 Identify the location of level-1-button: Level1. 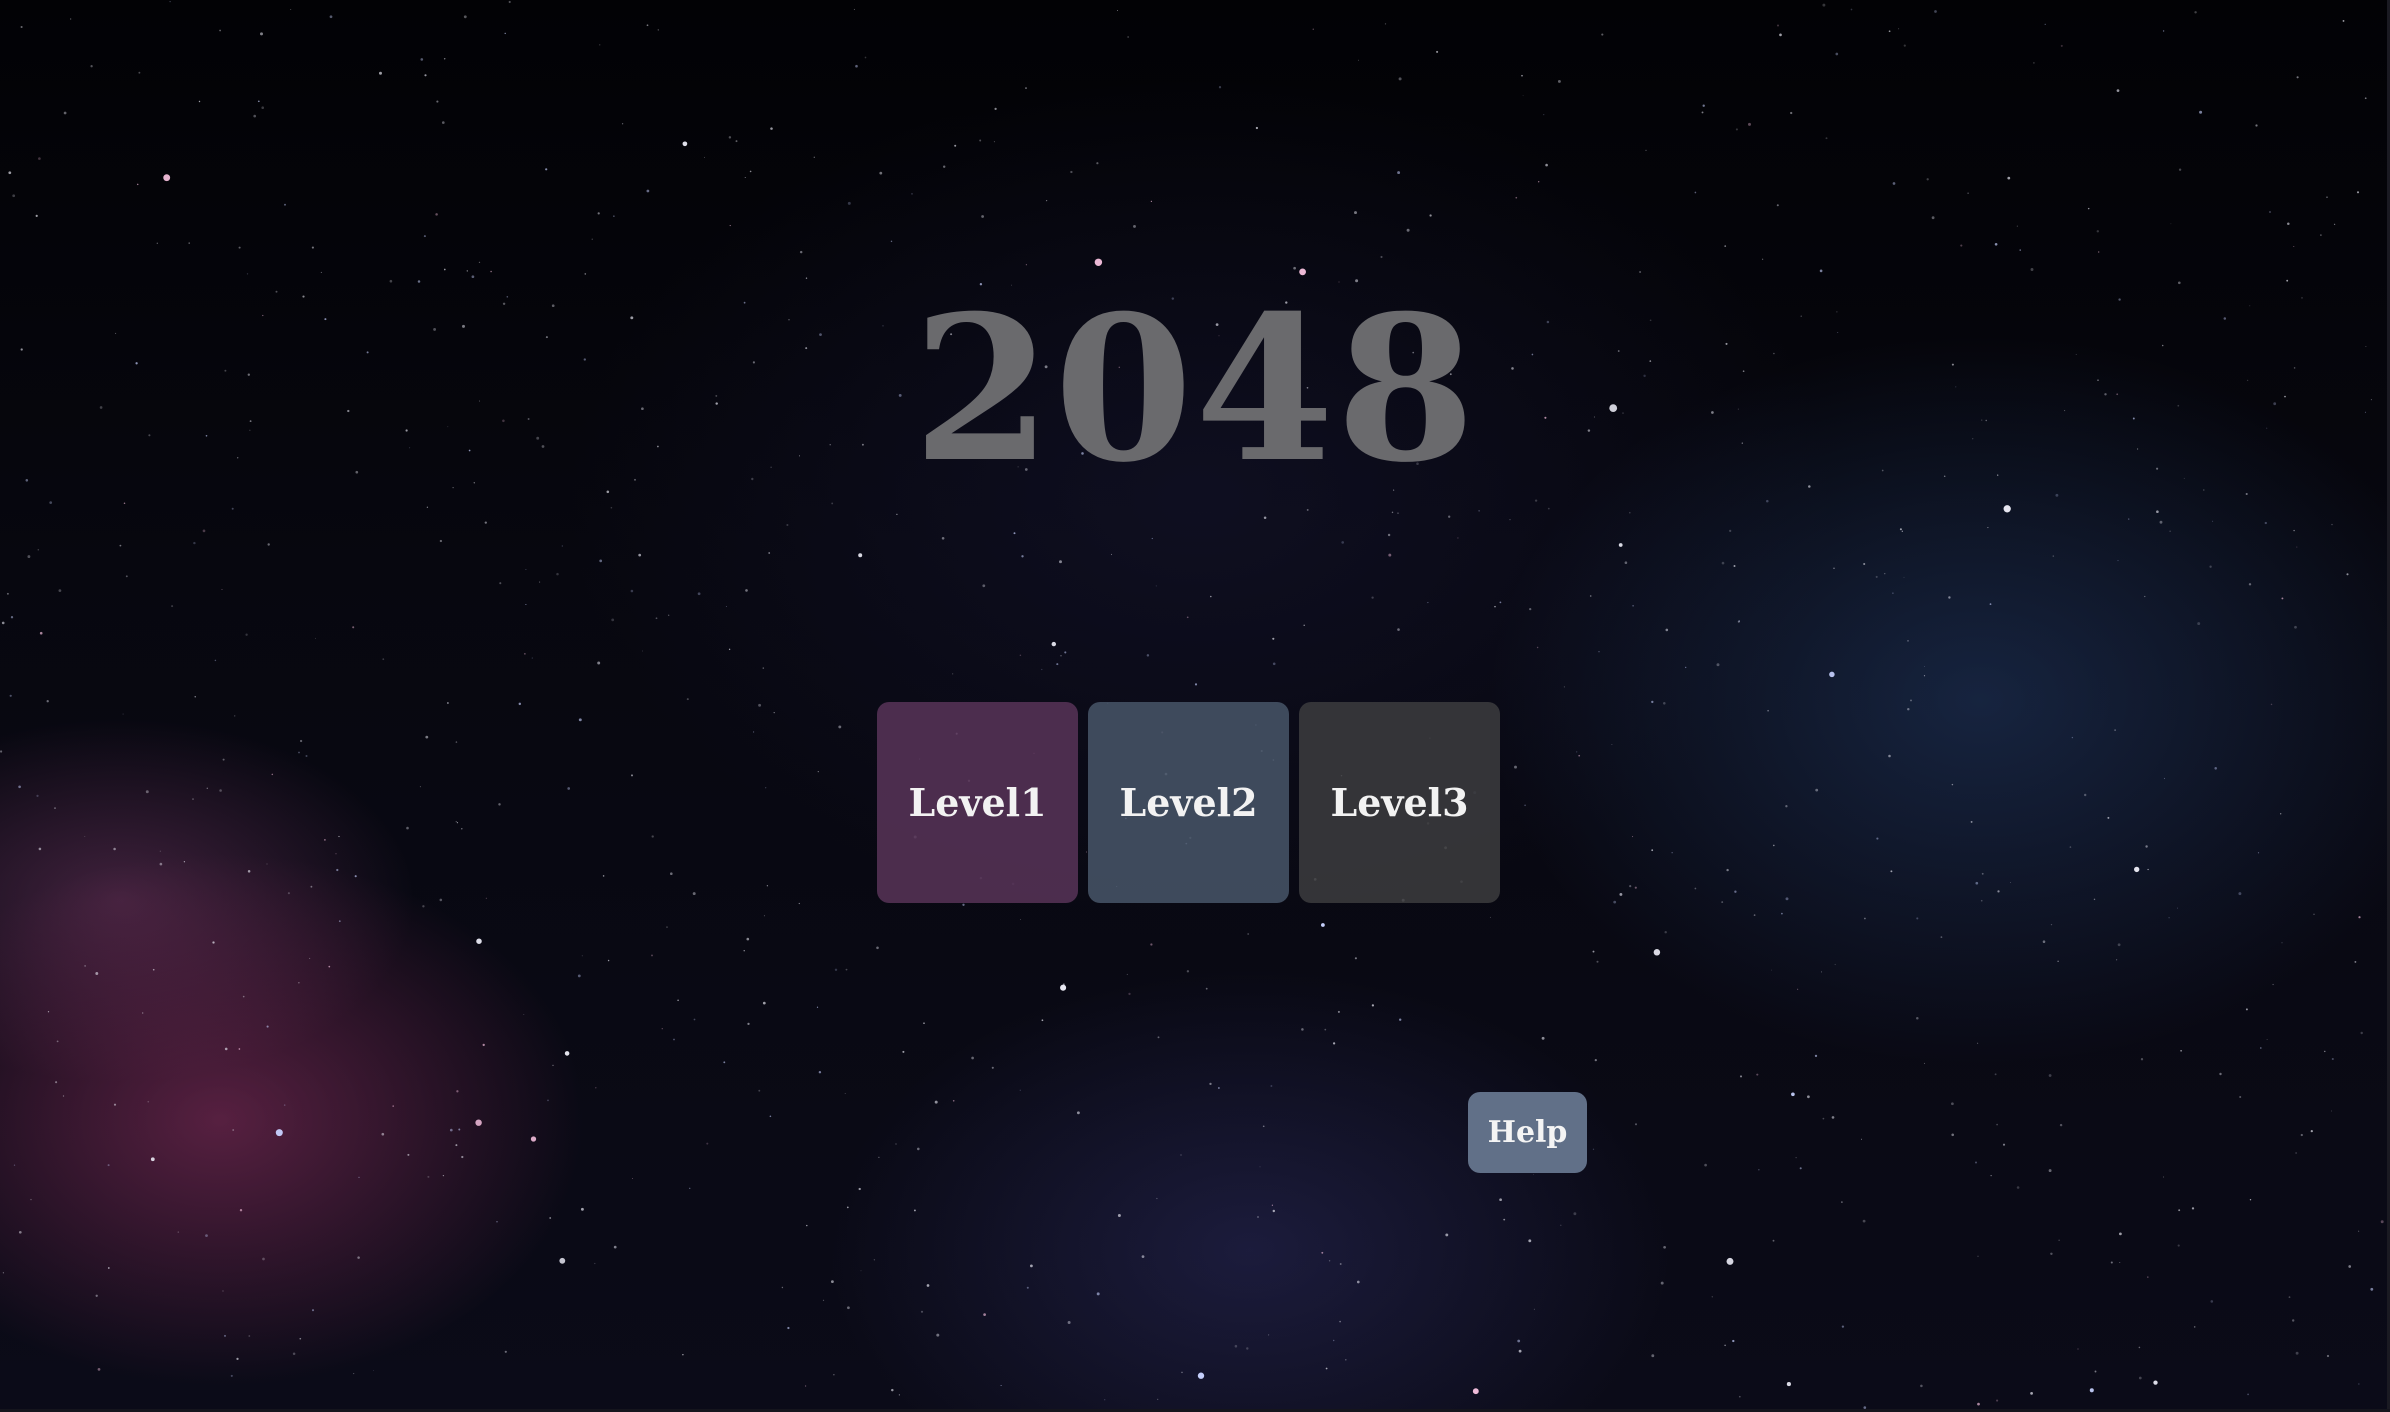
(977, 802).